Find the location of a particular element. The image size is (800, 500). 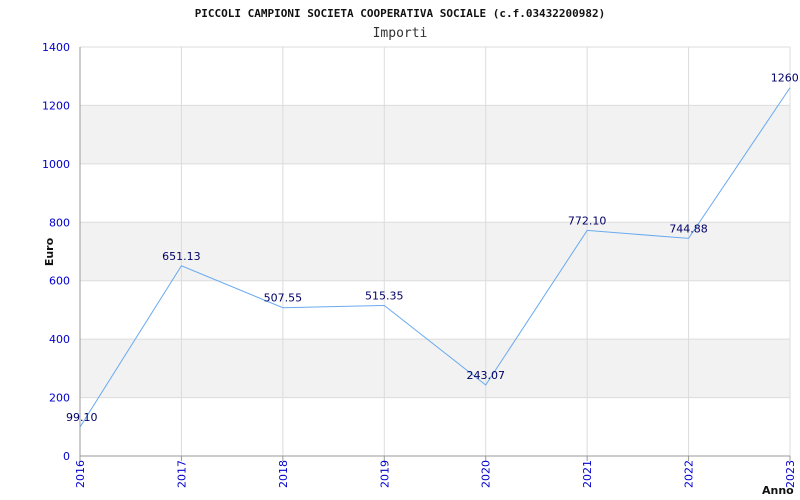

x-tick-label: 2017 is located at coordinates (181, 474).